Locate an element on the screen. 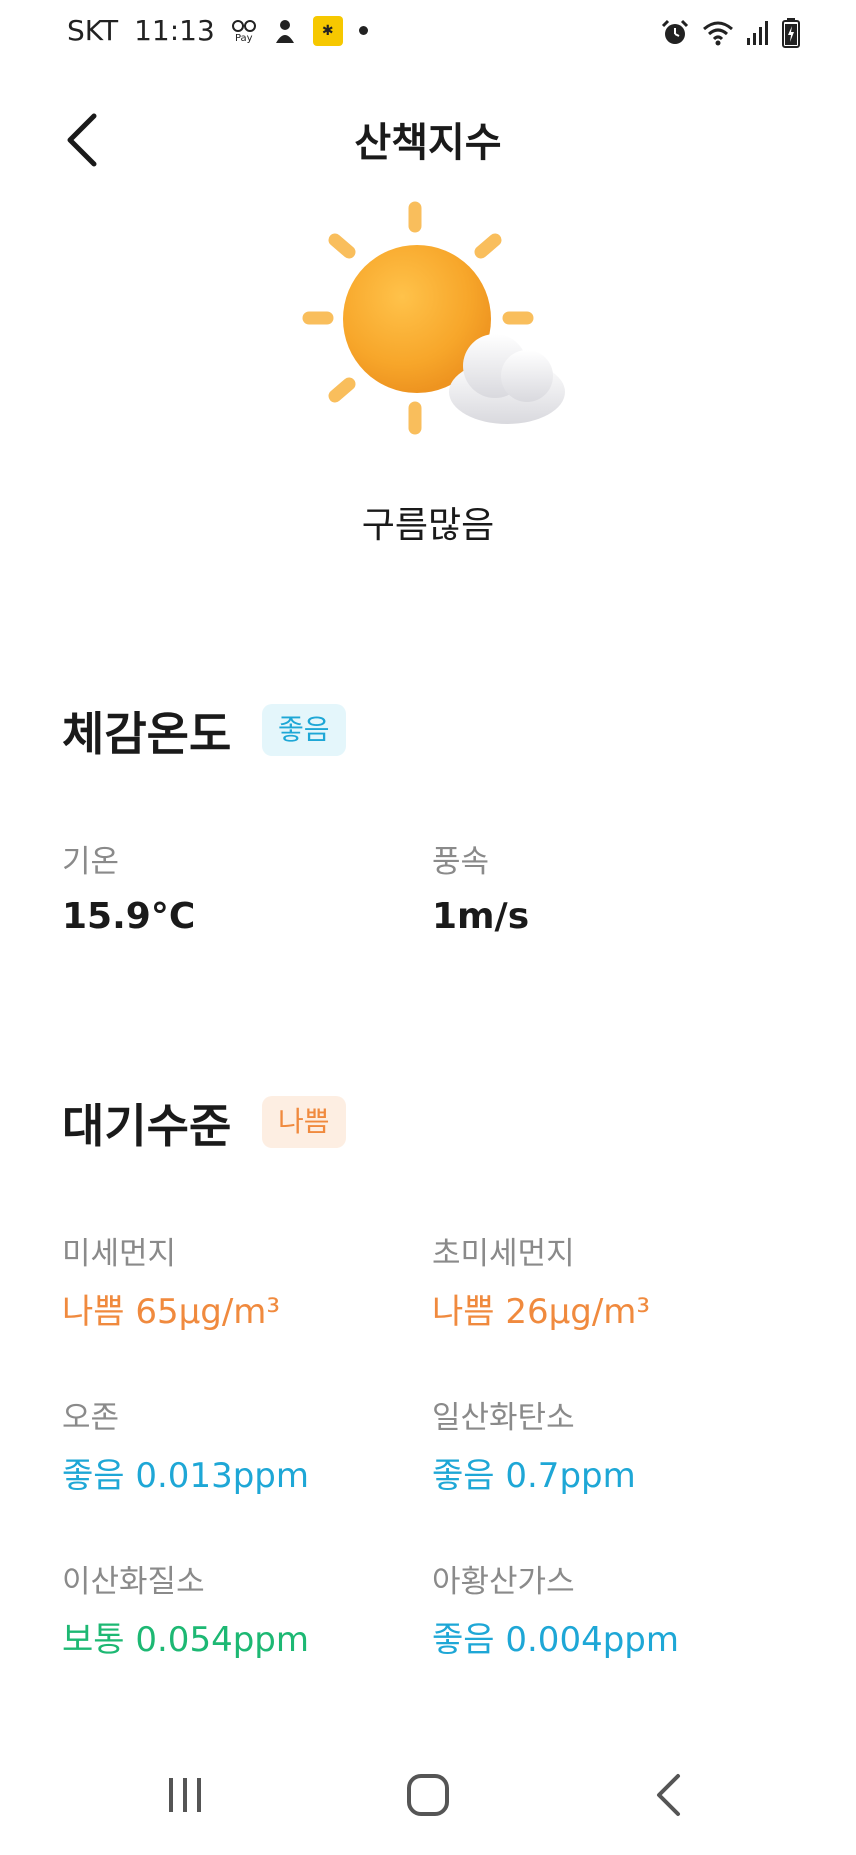 Image resolution: width=856 pixels, height=1855 pixels. status-right is located at coordinates (730, 33).